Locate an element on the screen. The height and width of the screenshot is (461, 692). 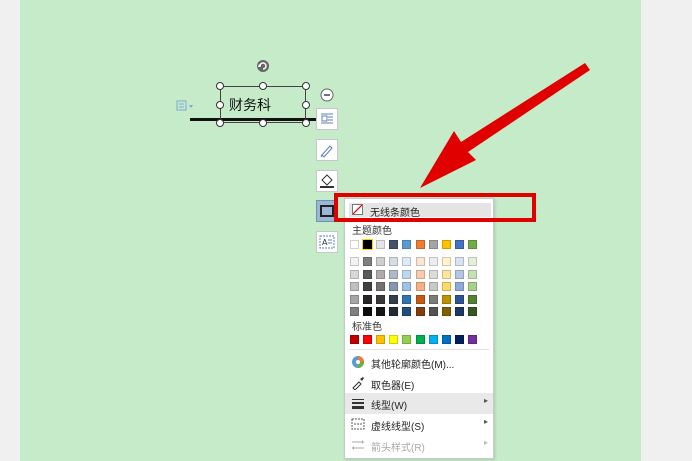
resize-handle-bottom is located at coordinates (263, 123).